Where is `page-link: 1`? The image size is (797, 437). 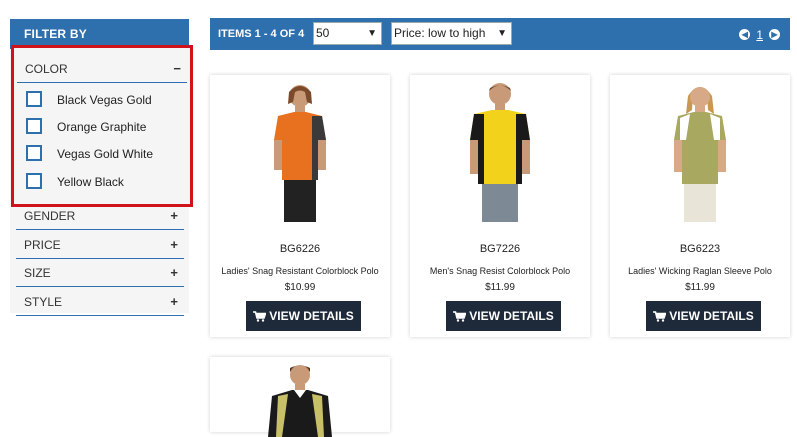 page-link: 1 is located at coordinates (759, 35).